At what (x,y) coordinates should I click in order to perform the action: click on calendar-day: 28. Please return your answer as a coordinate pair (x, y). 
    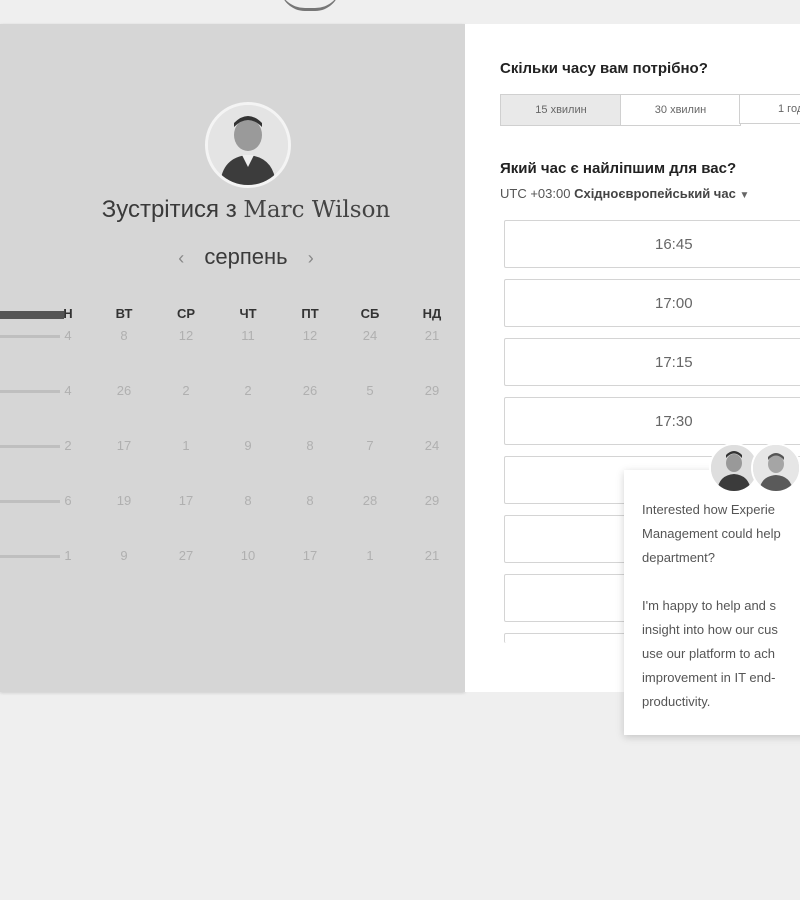
    Looking at the image, I should click on (370, 500).